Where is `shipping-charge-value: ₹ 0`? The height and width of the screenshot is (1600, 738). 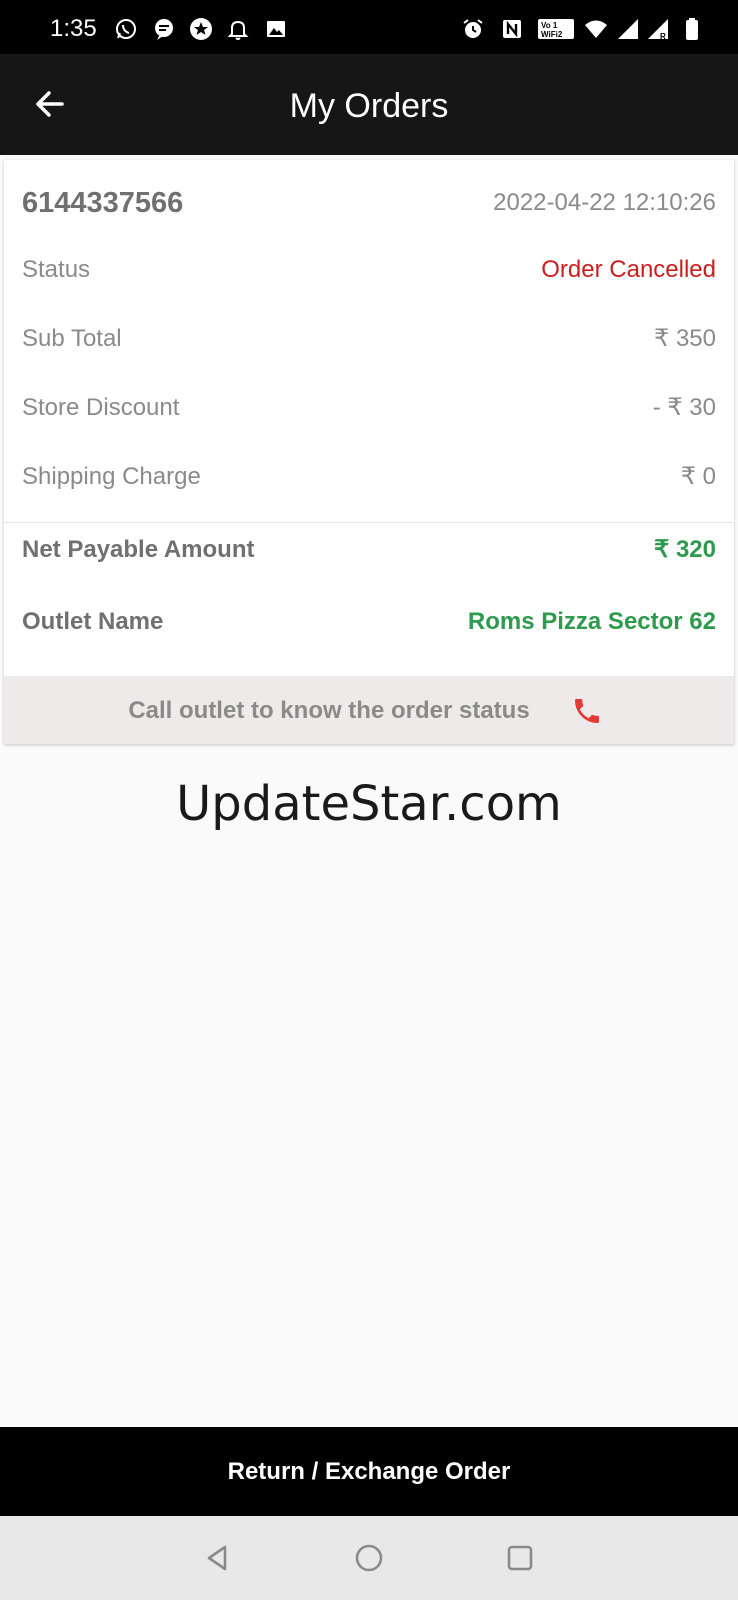 shipping-charge-value: ₹ 0 is located at coordinates (698, 476).